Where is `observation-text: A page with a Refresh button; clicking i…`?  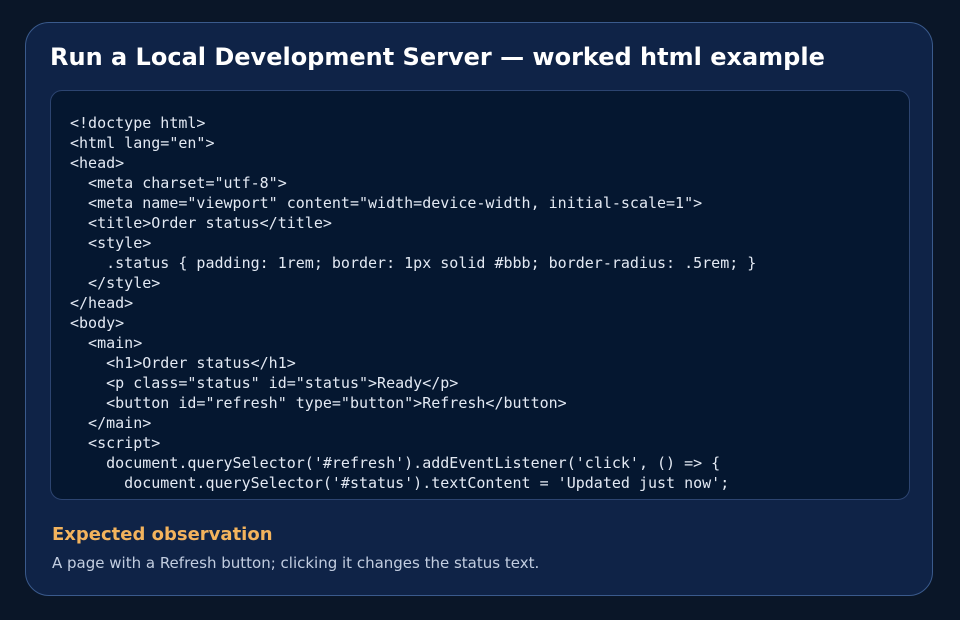
observation-text: A page with a Refresh button; clicking i… is located at coordinates (296, 563).